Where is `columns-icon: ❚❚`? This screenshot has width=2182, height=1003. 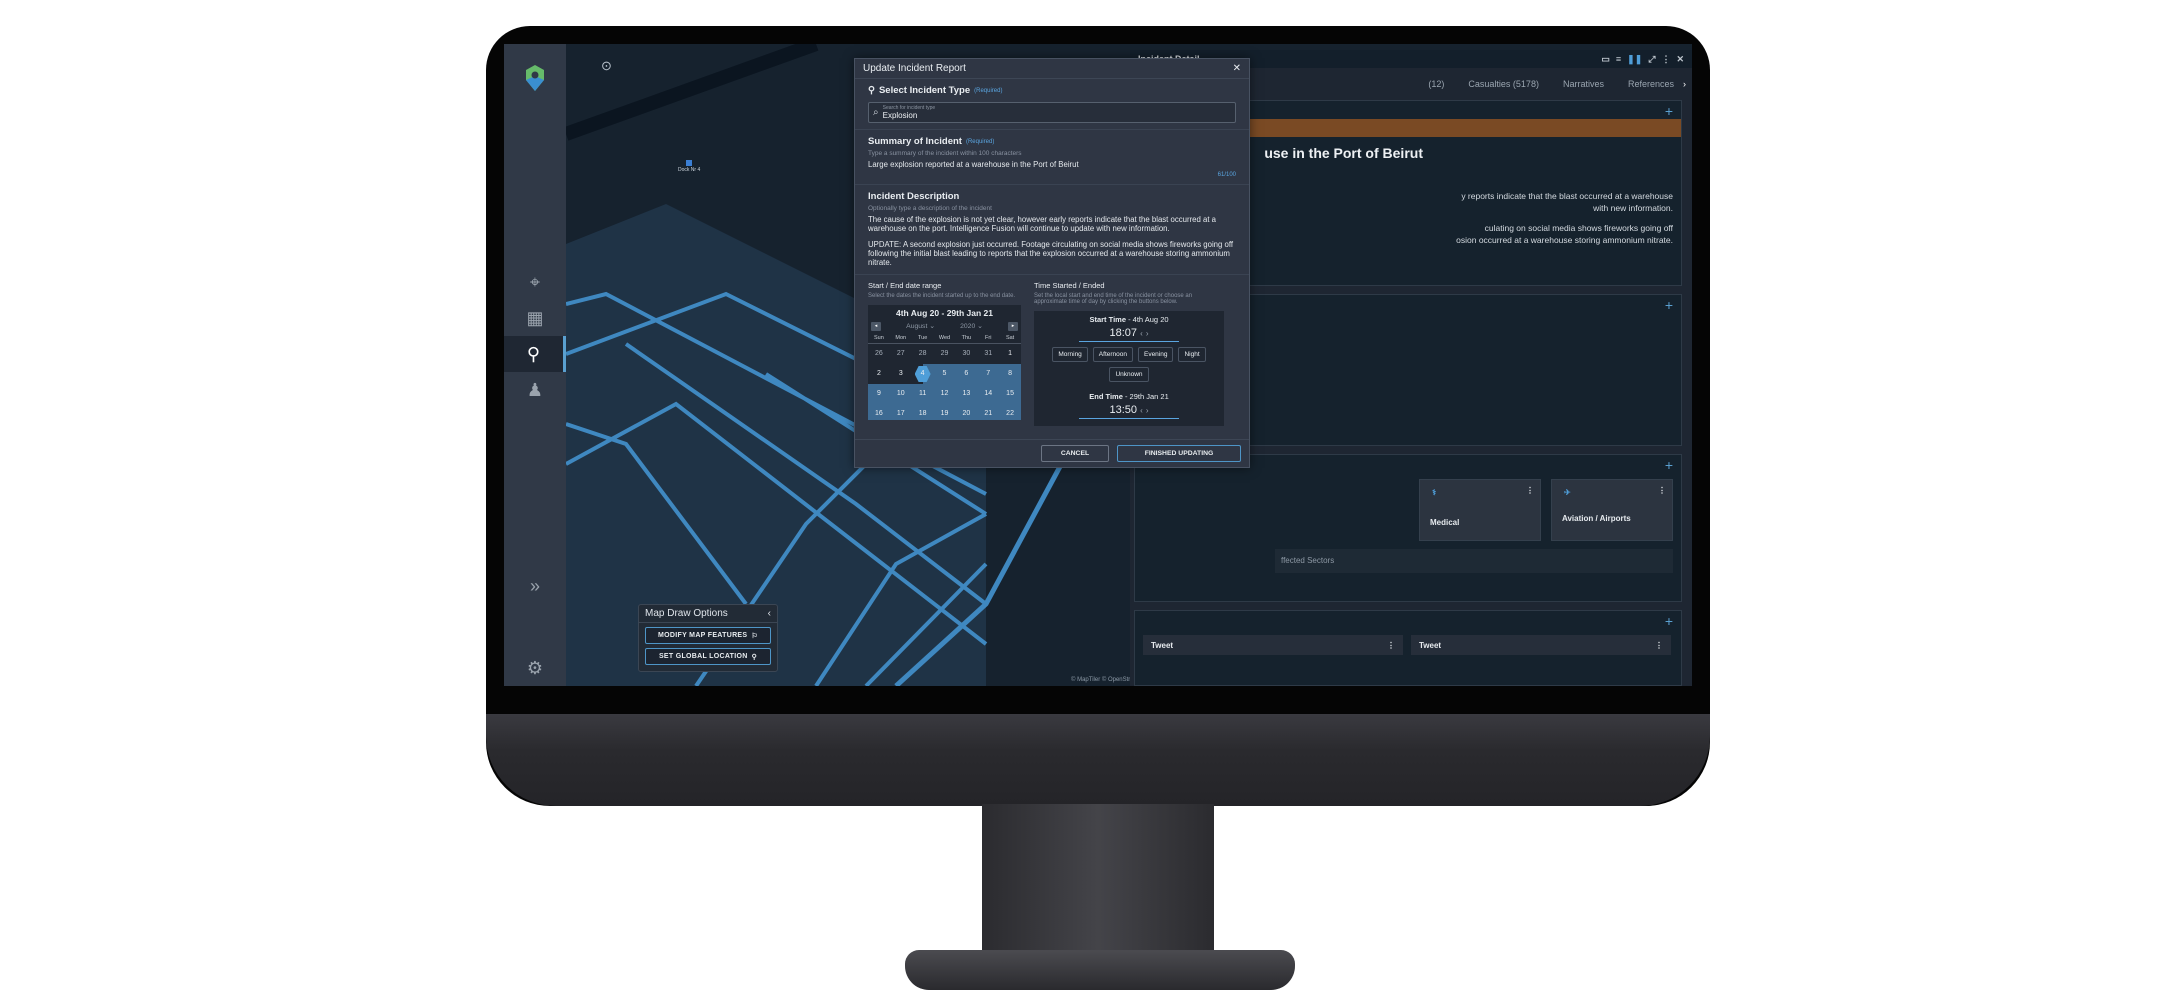
columns-icon: ❚❚ is located at coordinates (1634, 59).